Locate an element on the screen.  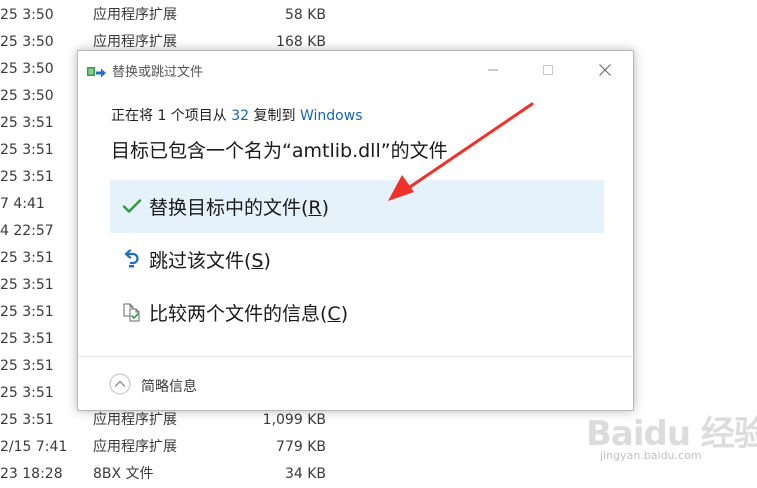
skip-file-option: 跳过该文件(S) is located at coordinates (357, 259).